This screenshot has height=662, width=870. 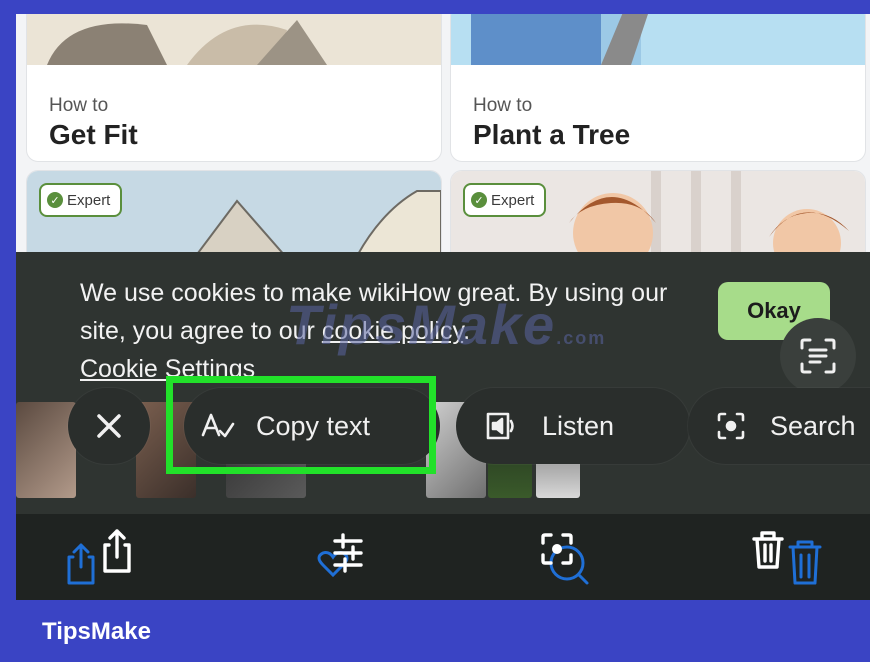 What do you see at coordinates (301, 425) in the screenshot?
I see `highlight-box` at bounding box center [301, 425].